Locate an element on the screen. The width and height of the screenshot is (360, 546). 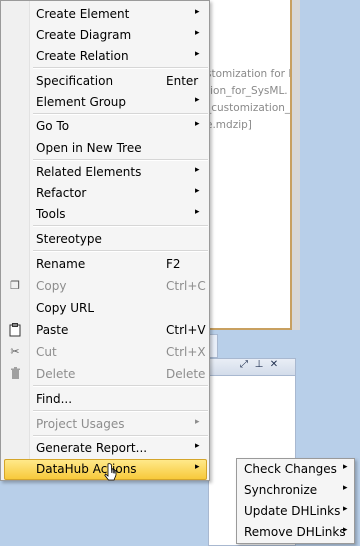
menu-item-refactor: Refactor ▸ is located at coordinates (105, 193).